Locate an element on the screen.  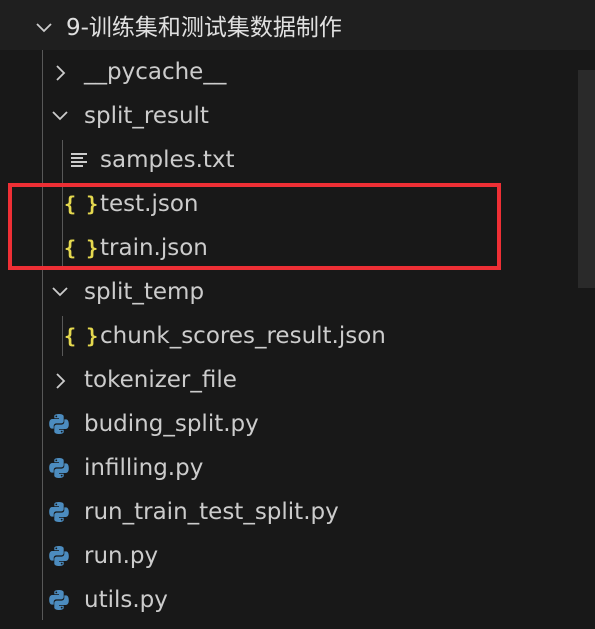
tree-item-label: split_result is located at coordinates (146, 116).